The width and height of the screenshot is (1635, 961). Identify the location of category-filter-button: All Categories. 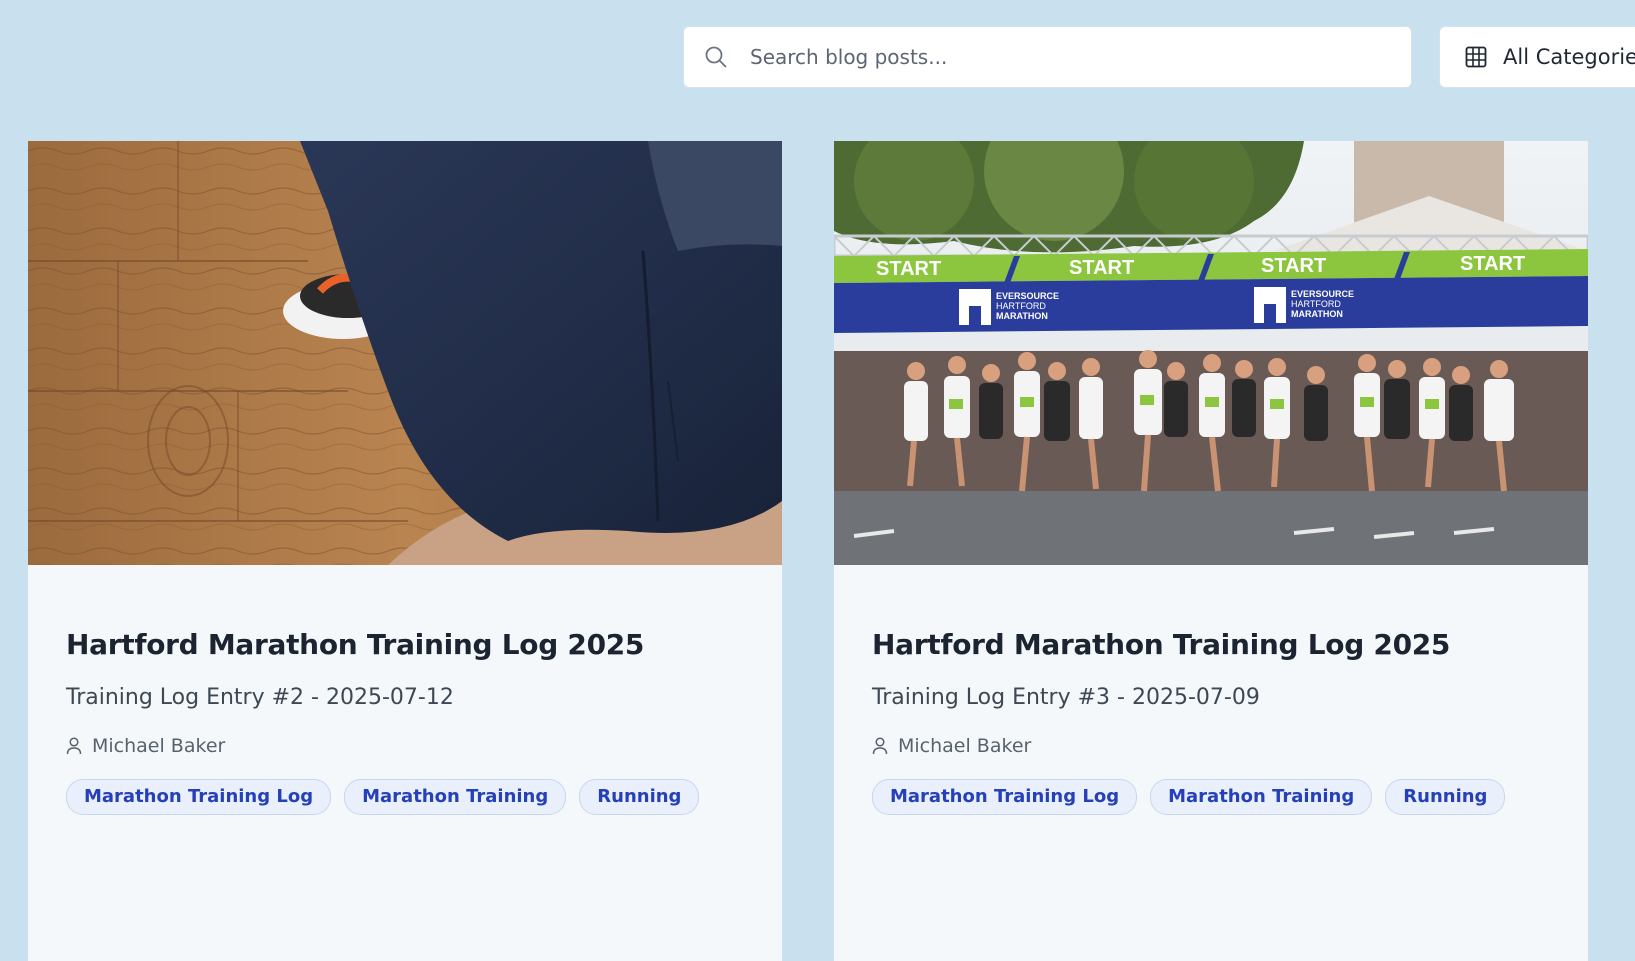
(1537, 57).